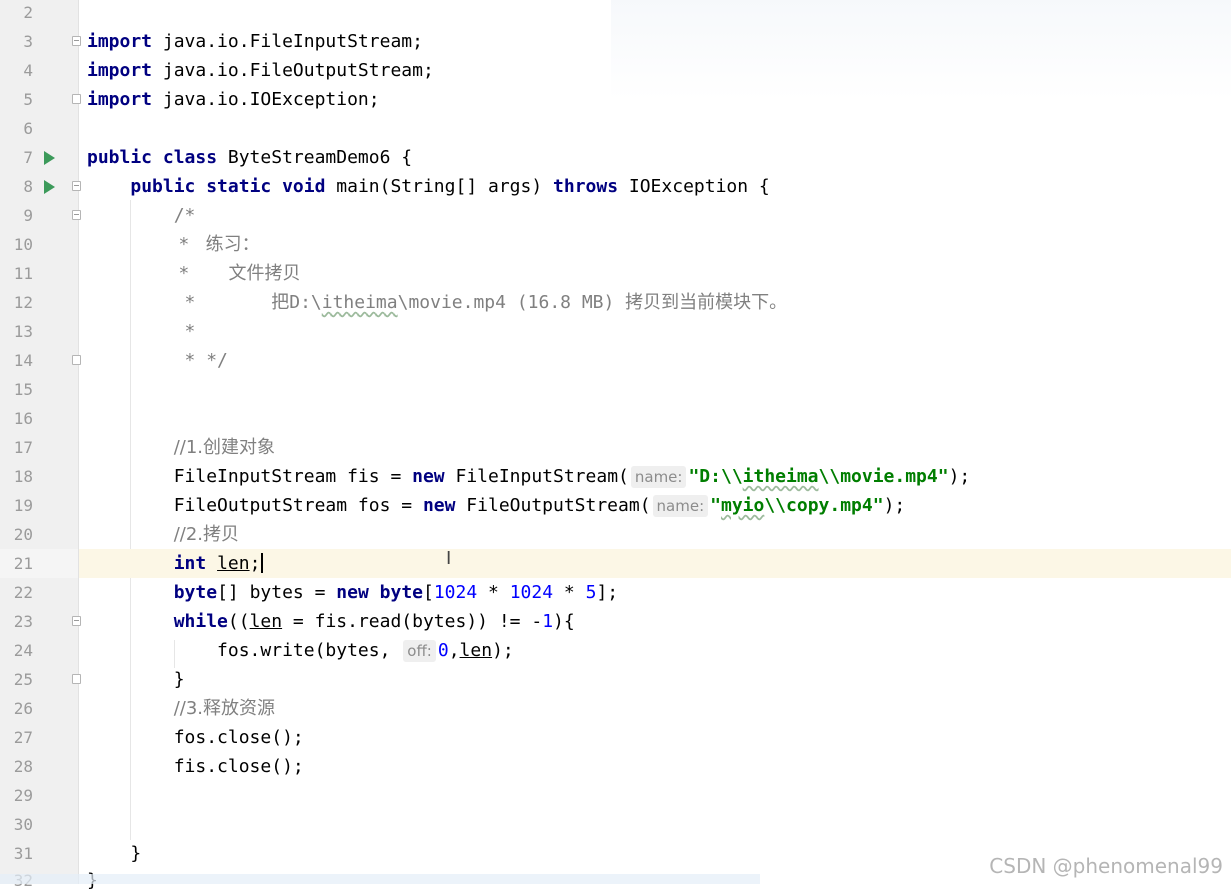 Image resolution: width=1231 pixels, height=895 pixels. What do you see at coordinates (894, 505) in the screenshot?
I see `code-text: );` at bounding box center [894, 505].